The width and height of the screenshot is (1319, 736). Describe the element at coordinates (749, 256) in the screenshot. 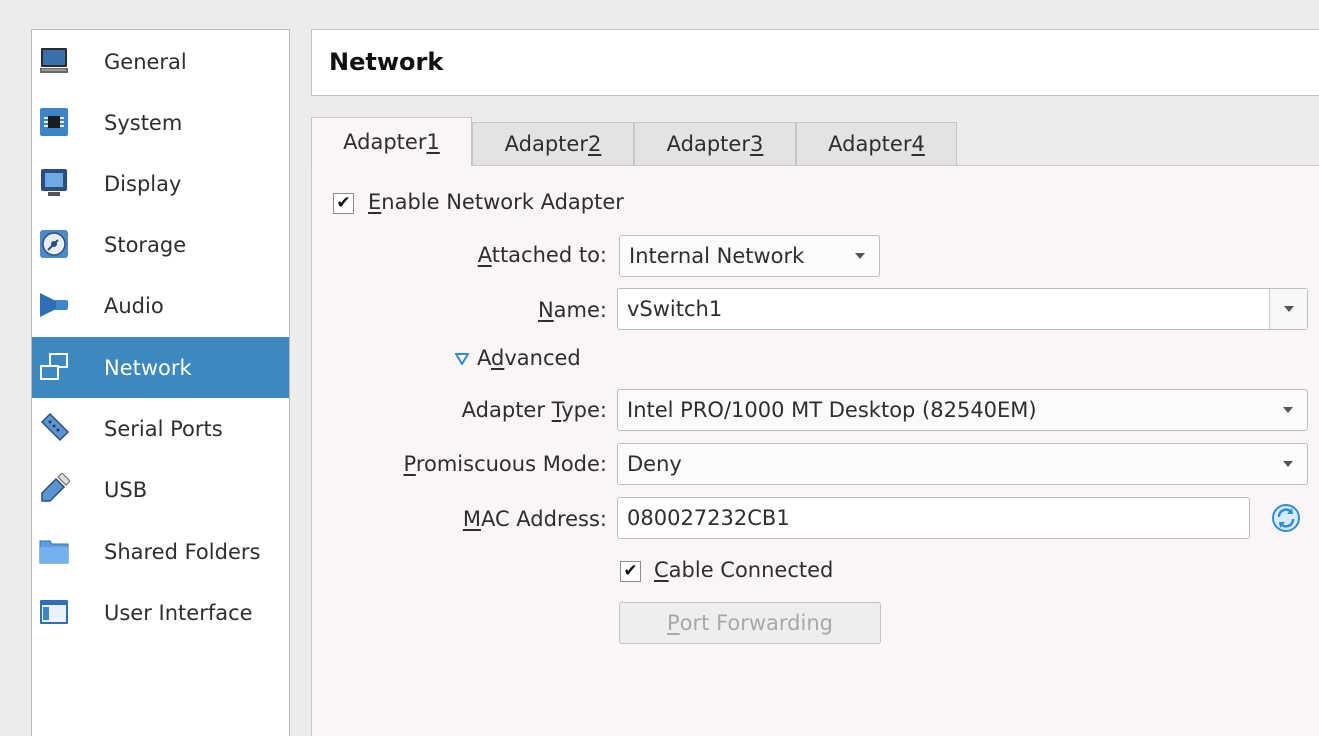

I see `attached-to-select: Internal Network` at that location.